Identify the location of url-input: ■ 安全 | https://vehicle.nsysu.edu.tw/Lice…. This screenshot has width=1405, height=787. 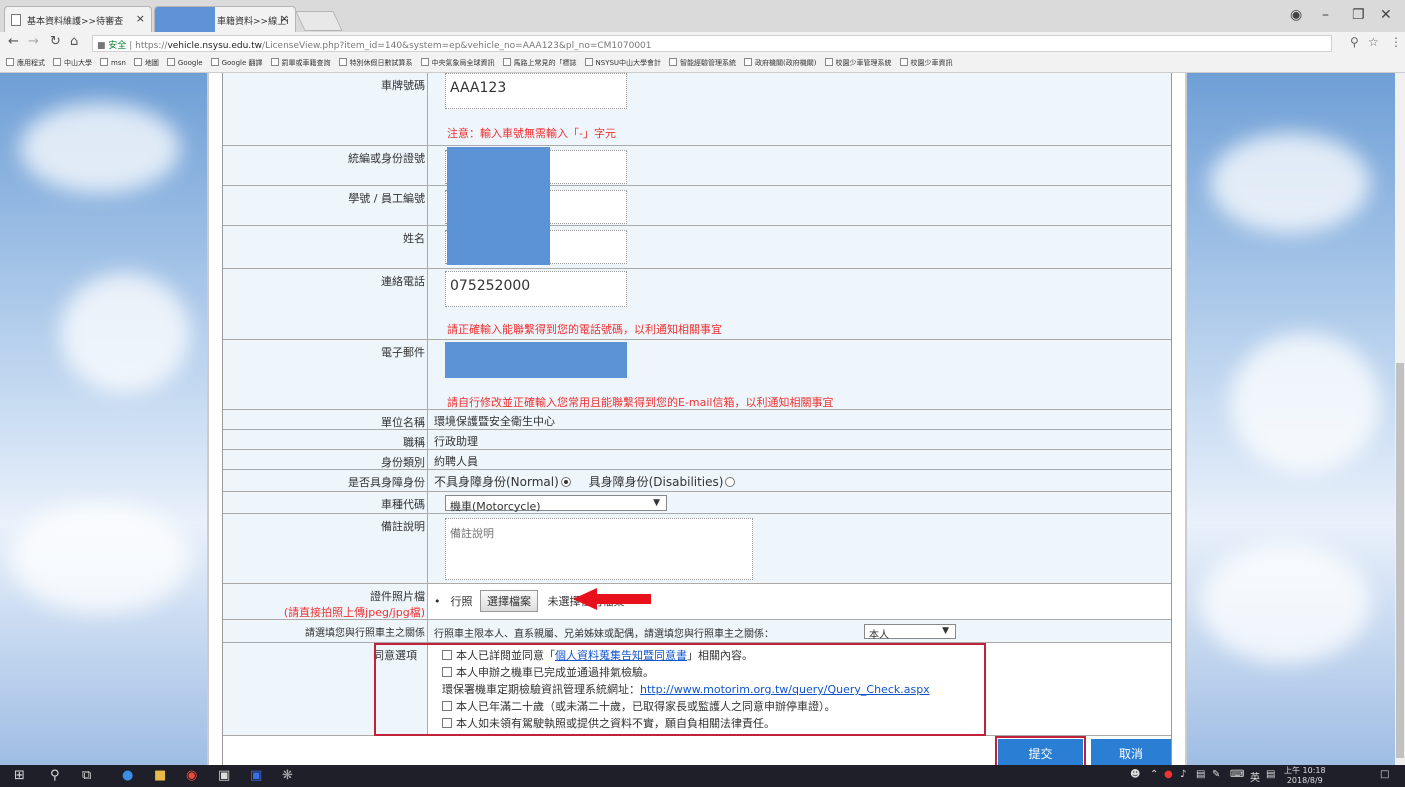
(712, 43).